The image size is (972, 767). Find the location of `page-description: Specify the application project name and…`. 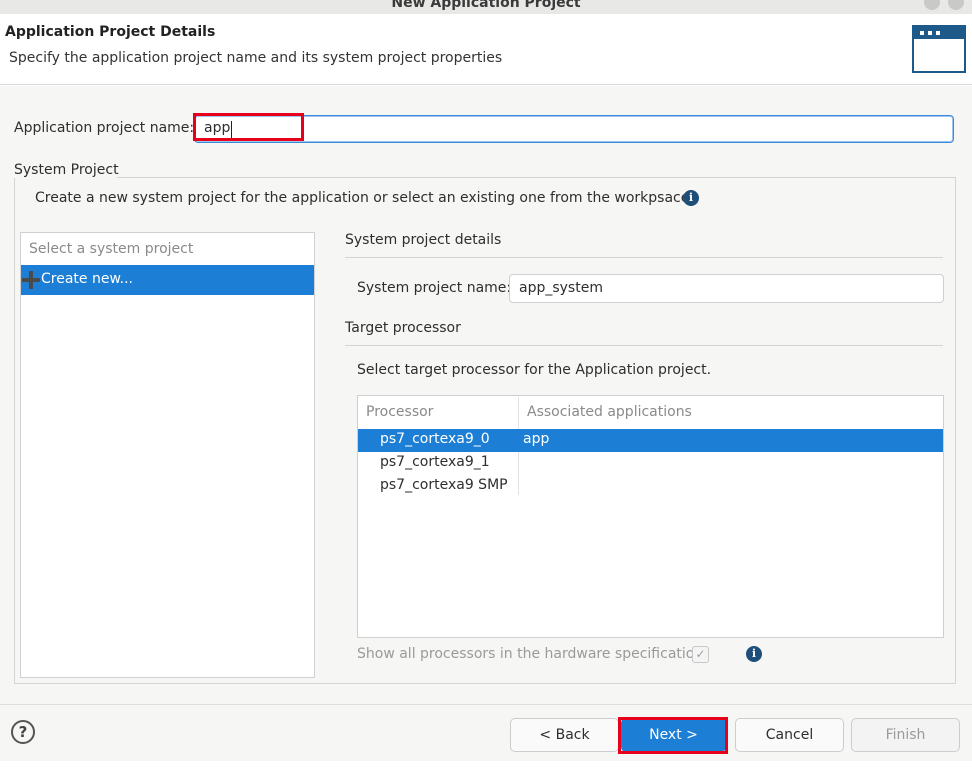

page-description: Specify the application project name and… is located at coordinates (256, 58).